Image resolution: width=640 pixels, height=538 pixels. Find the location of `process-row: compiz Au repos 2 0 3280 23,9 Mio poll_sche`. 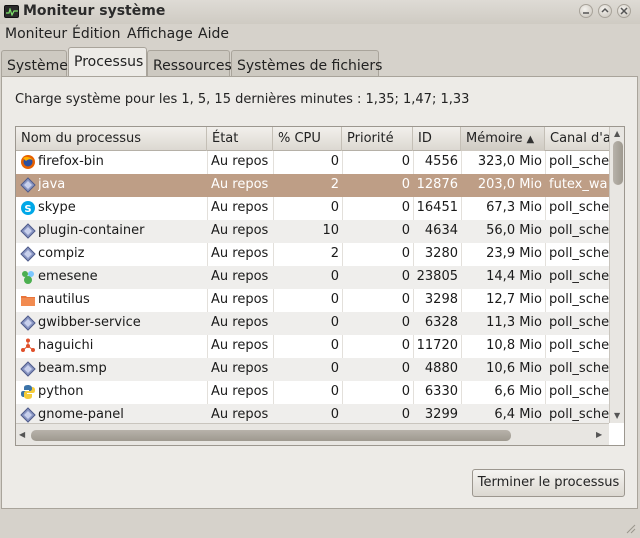

process-row: compiz Au repos 2 0 3280 23,9 Mio poll_sche is located at coordinates (312, 254).